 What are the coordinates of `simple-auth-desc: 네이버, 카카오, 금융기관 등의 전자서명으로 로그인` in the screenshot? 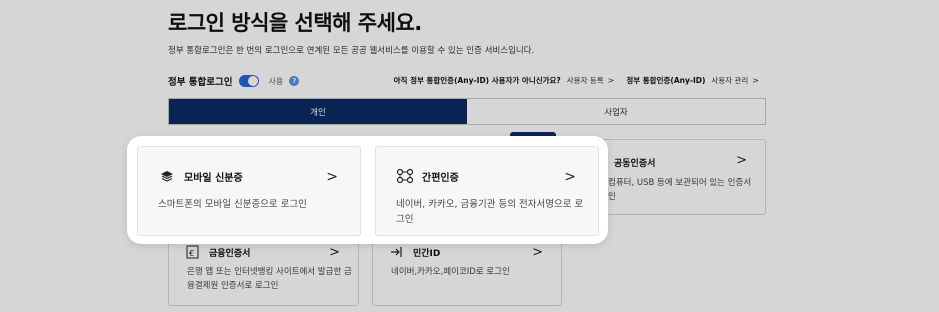 It's located at (490, 212).